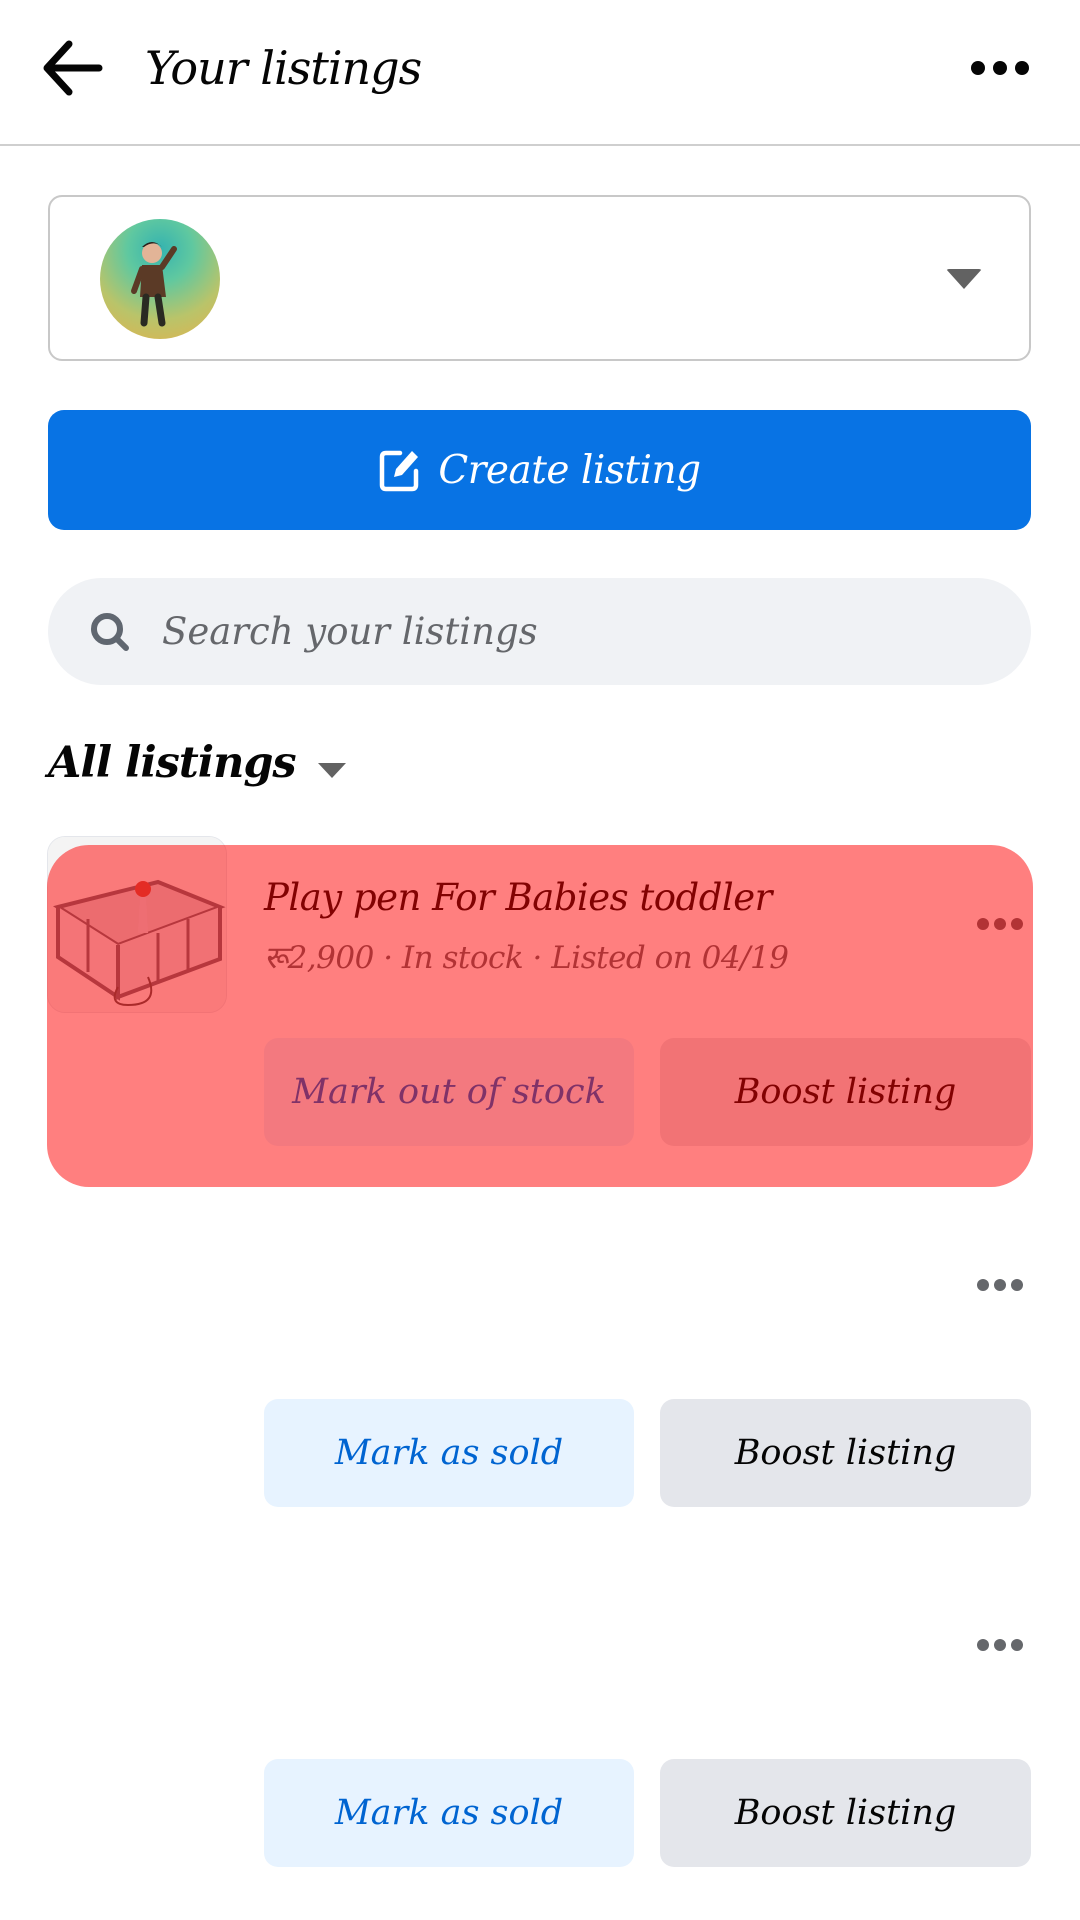  I want to click on listing-thumbnail, so click(137, 924).